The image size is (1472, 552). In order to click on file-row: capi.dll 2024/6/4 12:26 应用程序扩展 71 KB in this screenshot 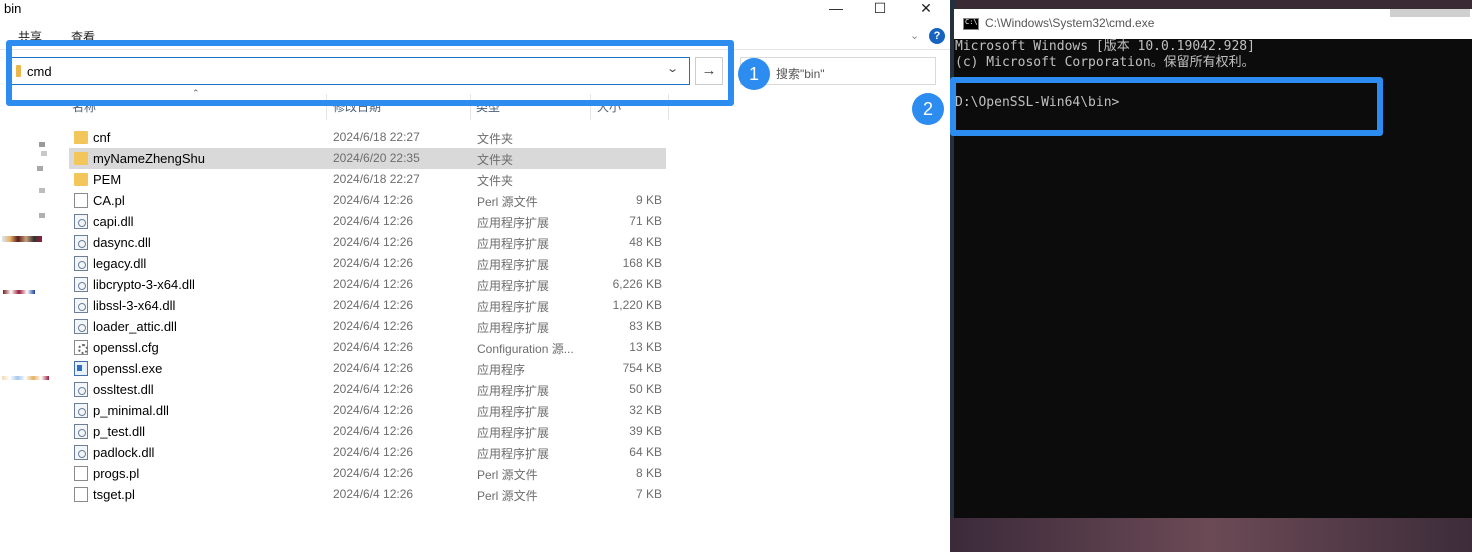, I will do `click(369, 221)`.